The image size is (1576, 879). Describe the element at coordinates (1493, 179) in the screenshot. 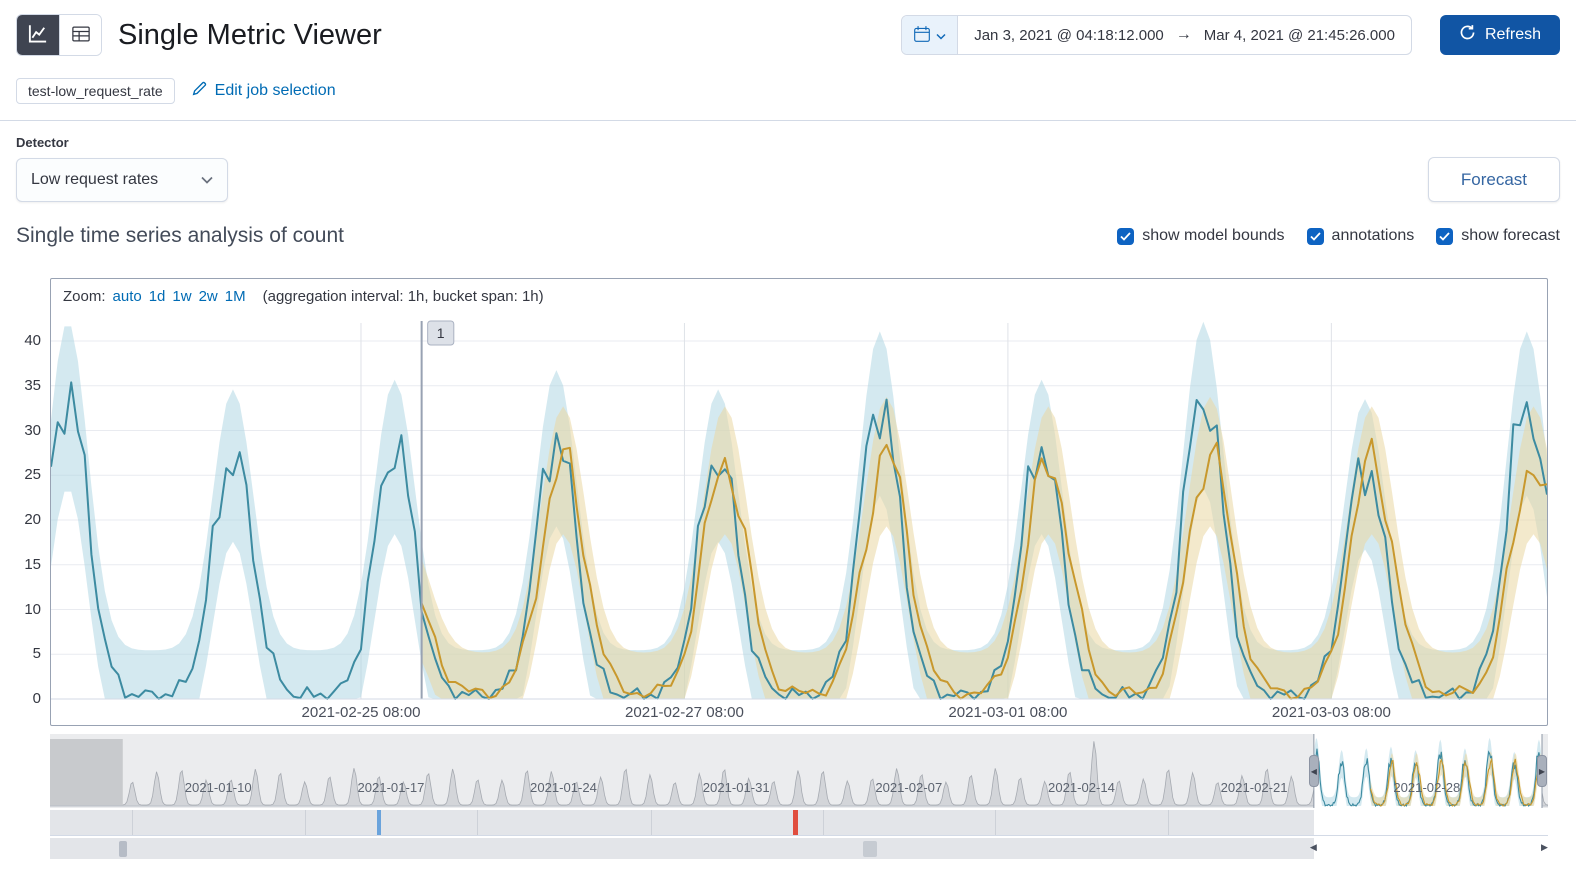

I see `forecast-button: Forecast` at that location.